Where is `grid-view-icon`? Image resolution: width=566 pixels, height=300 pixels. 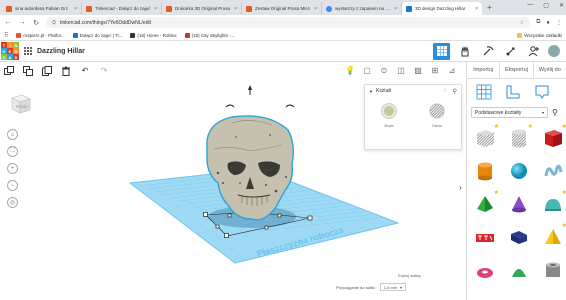 grid-view-icon is located at coordinates (441, 51).